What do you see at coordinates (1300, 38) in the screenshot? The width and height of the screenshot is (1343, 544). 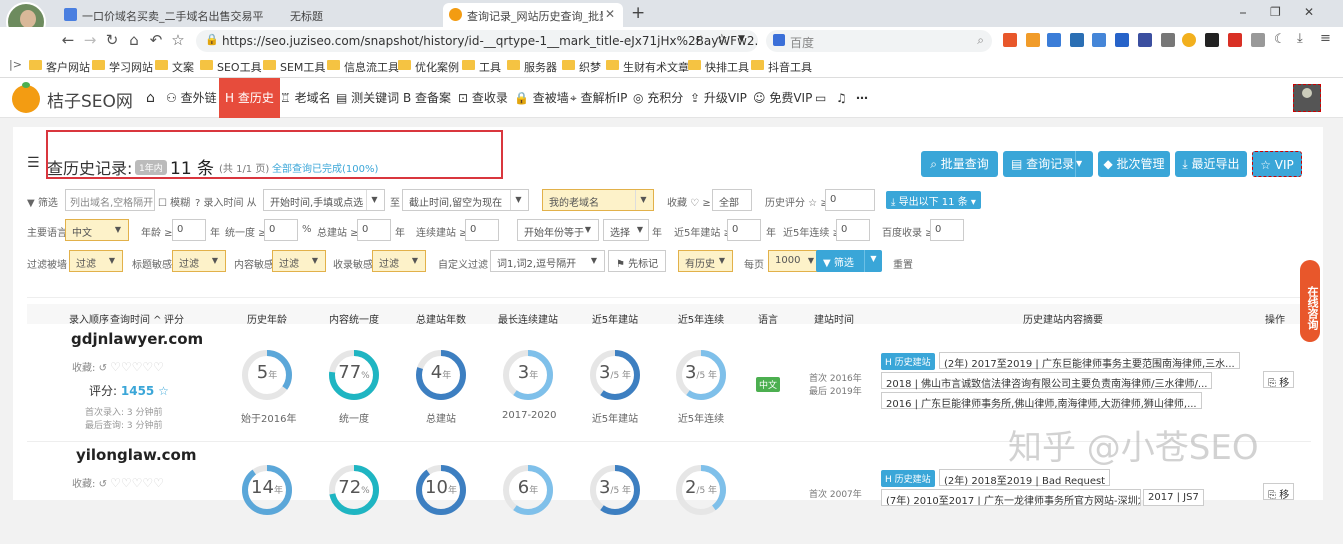 I see `download-icon: ⤓` at bounding box center [1300, 38].